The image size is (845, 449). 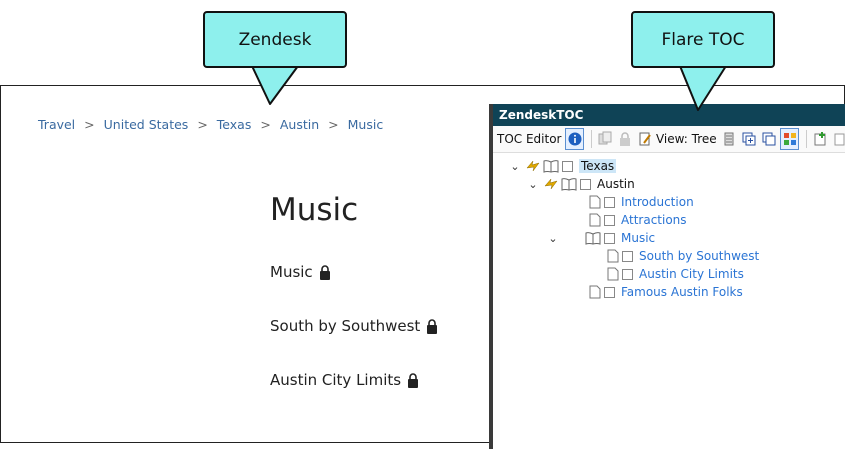 What do you see at coordinates (366, 124) in the screenshot?
I see `breadcrumb-music: Music` at bounding box center [366, 124].